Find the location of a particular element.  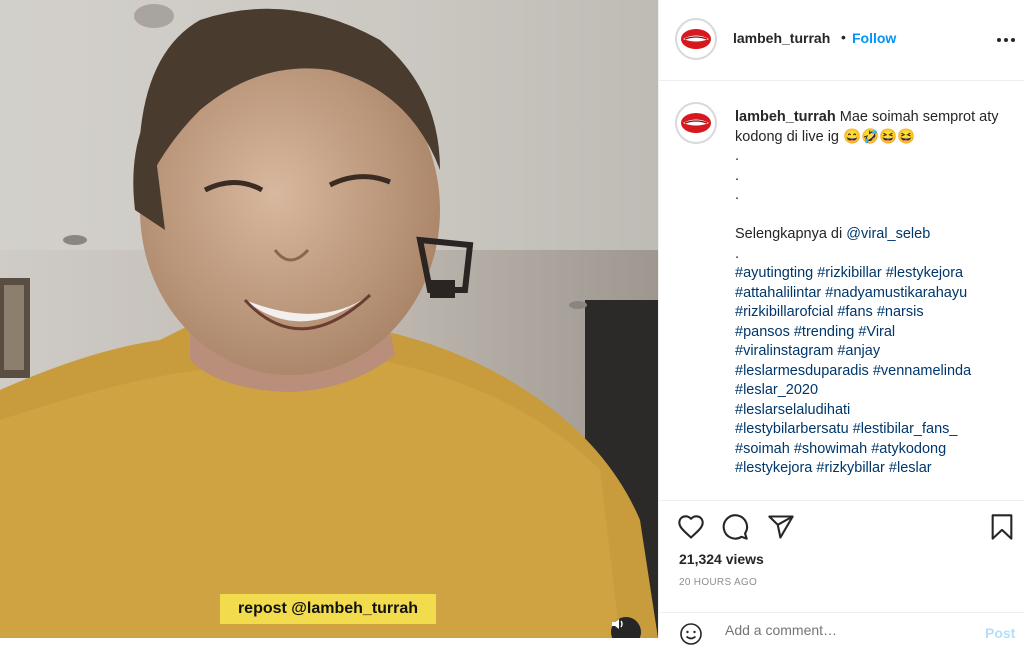

heart-icon is located at coordinates (691, 527).